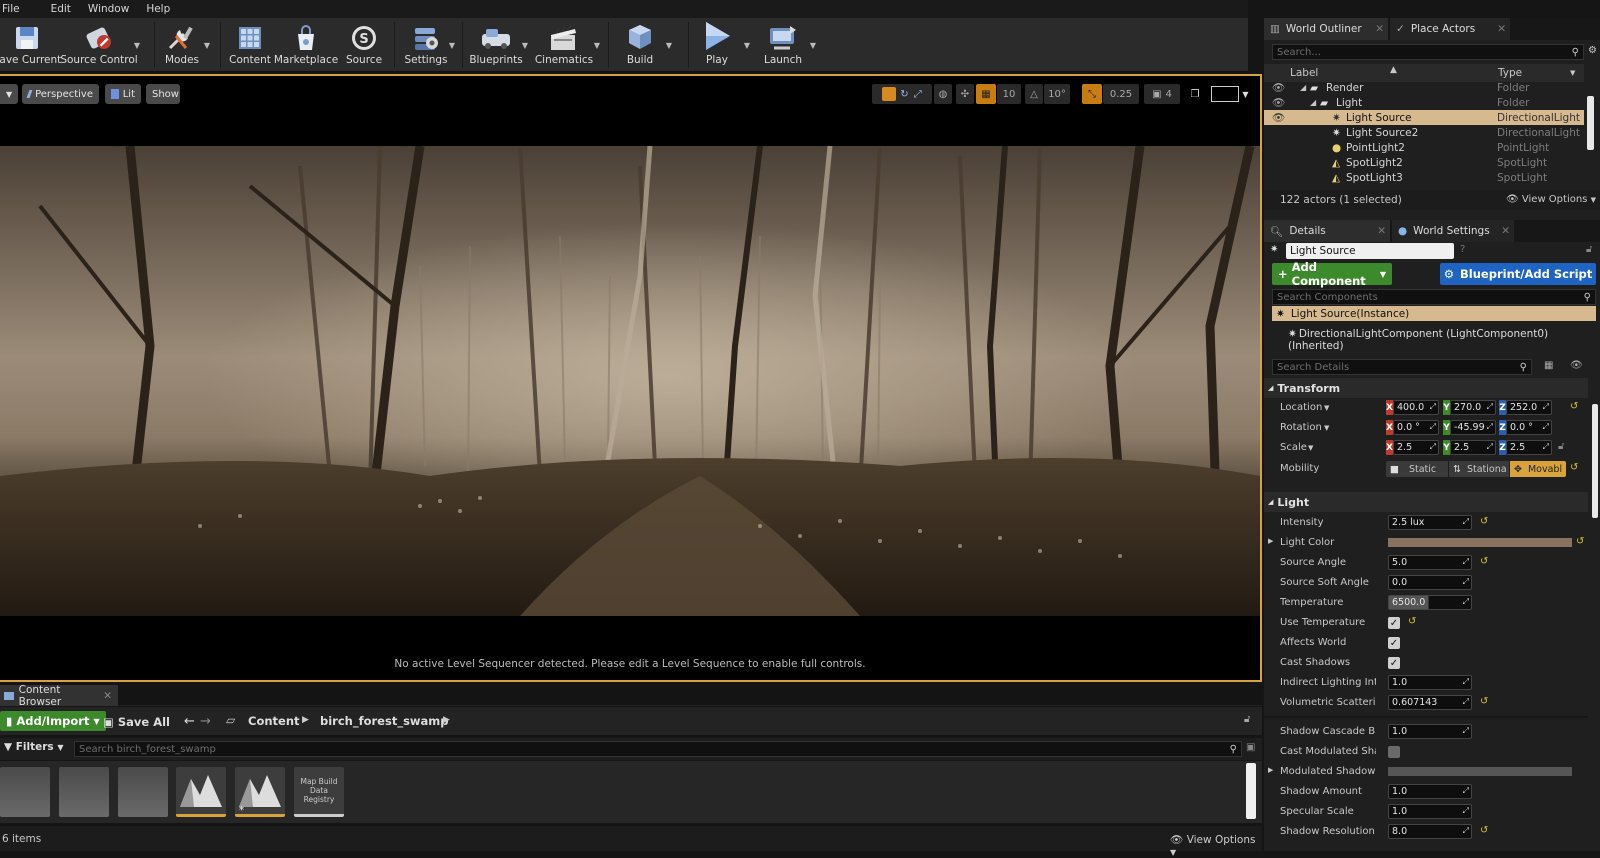 The width and height of the screenshot is (1600, 858). Describe the element at coordinates (725, 45) in the screenshot. I see `play-button: Play ▼` at that location.